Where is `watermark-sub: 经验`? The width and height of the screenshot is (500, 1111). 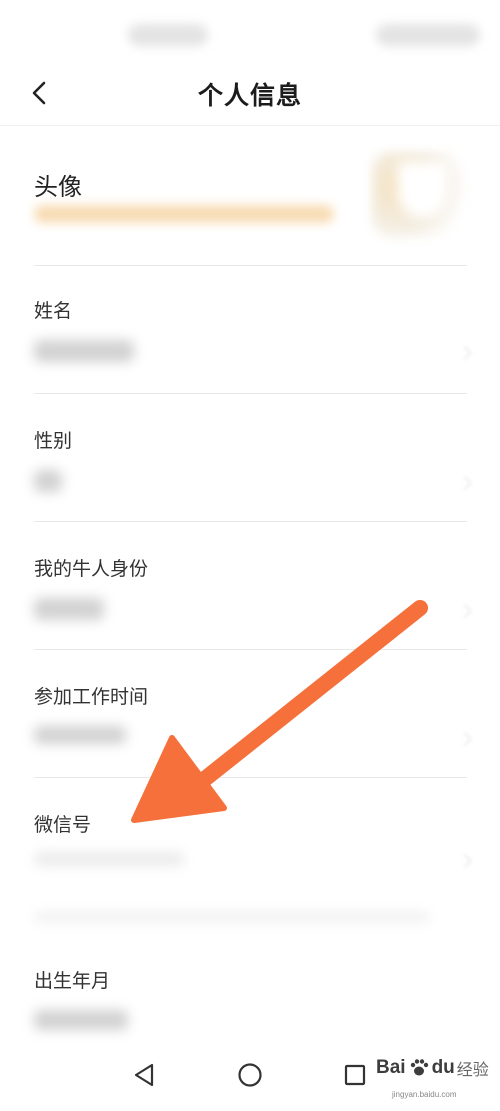 watermark-sub: 经验 is located at coordinates (472, 1069).